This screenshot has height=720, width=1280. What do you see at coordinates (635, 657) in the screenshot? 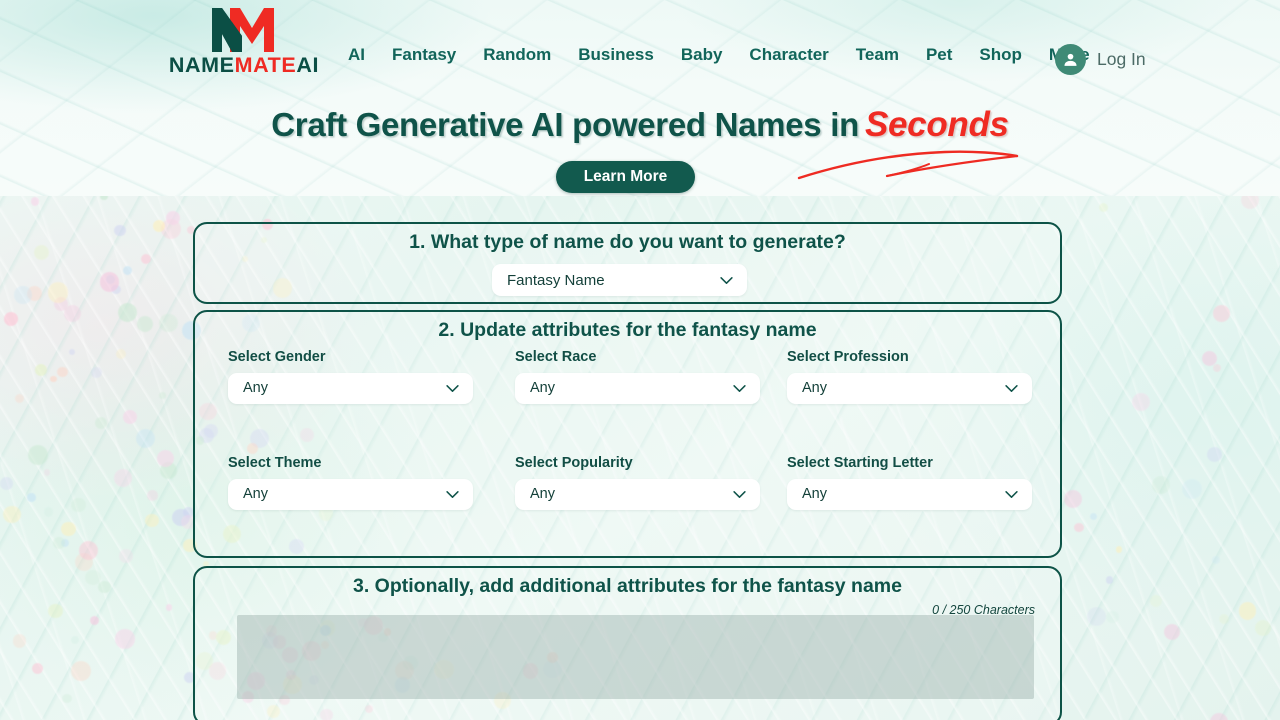
I see `additional-attributes-textarea` at bounding box center [635, 657].